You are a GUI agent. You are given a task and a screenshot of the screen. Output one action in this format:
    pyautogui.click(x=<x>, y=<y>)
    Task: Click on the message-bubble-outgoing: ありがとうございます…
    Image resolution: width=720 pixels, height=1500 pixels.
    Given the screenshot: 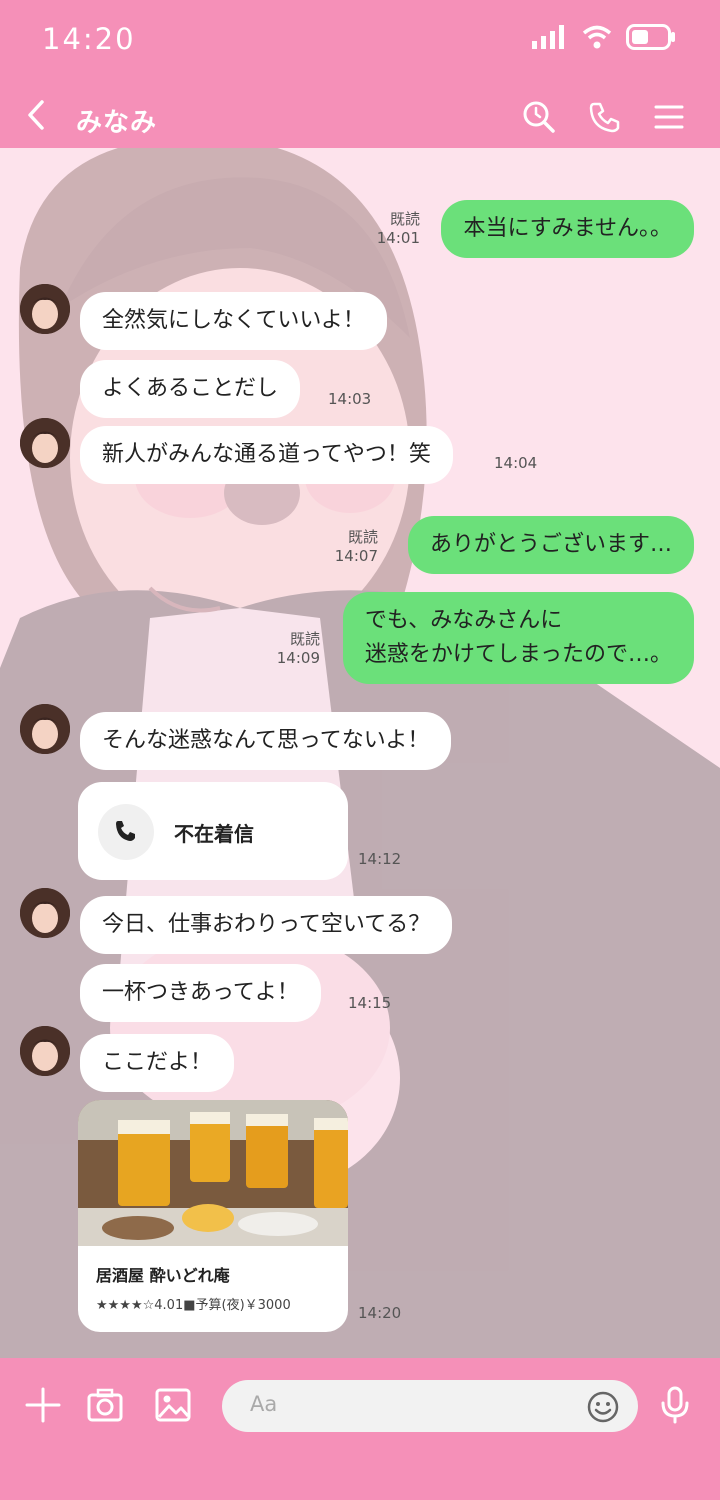 What is the action you would take?
    pyautogui.click(x=550, y=545)
    